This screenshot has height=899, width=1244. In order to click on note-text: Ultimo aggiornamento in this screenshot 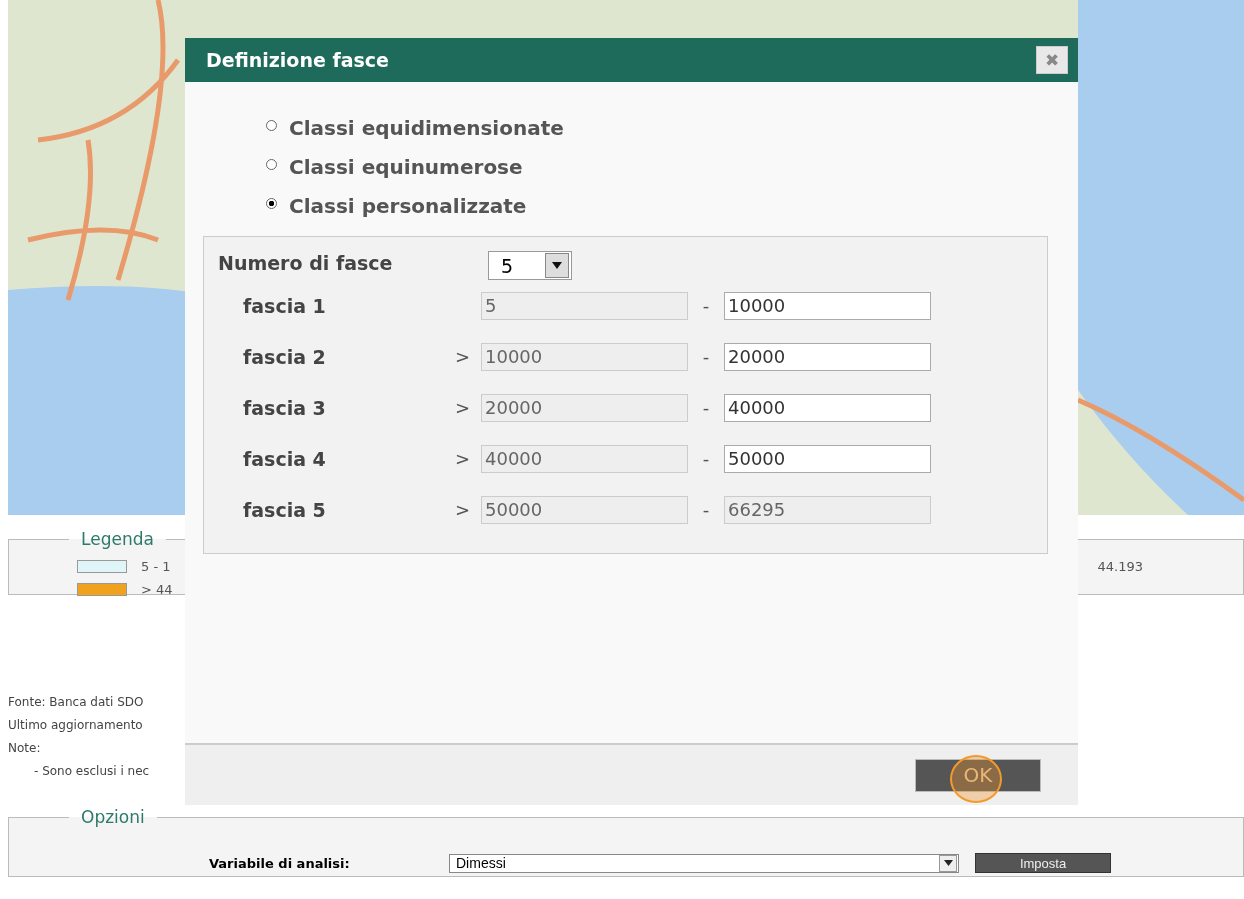, I will do `click(75, 726)`.